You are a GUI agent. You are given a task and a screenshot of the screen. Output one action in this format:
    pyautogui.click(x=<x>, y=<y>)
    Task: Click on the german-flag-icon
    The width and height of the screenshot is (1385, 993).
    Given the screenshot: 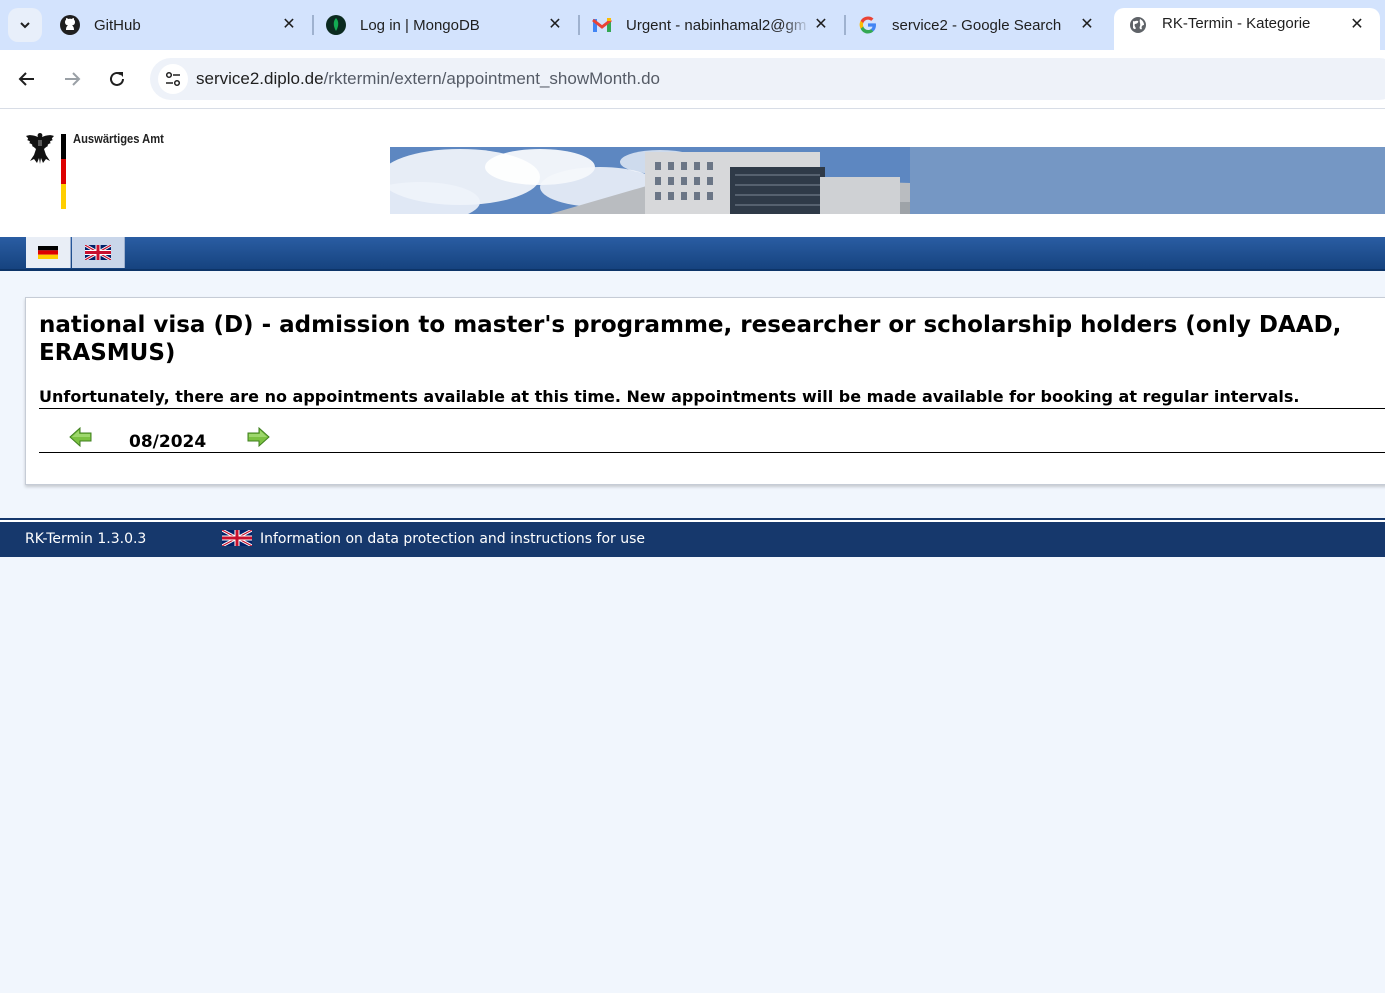 What is the action you would take?
    pyautogui.click(x=48, y=252)
    